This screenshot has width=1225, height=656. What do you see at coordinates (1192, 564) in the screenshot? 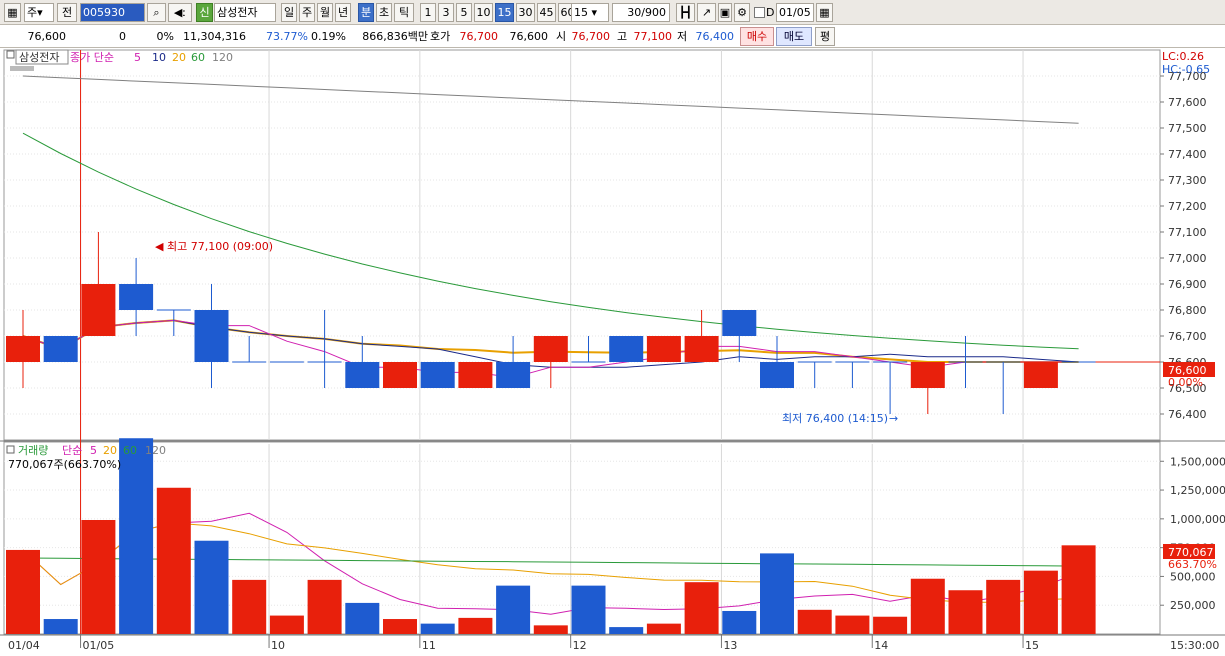
I see `last-volume-pct-tag: 663.70%` at bounding box center [1192, 564].